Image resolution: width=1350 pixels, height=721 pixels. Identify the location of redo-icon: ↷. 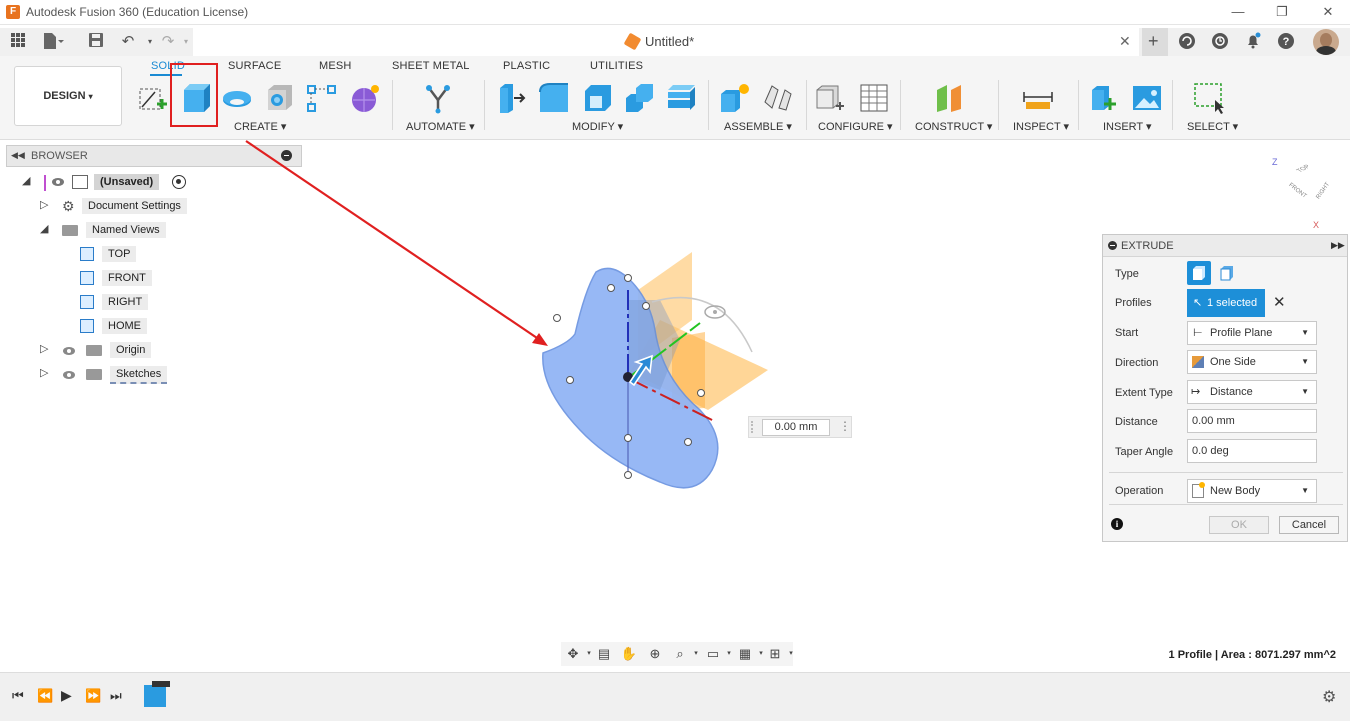
(168, 42).